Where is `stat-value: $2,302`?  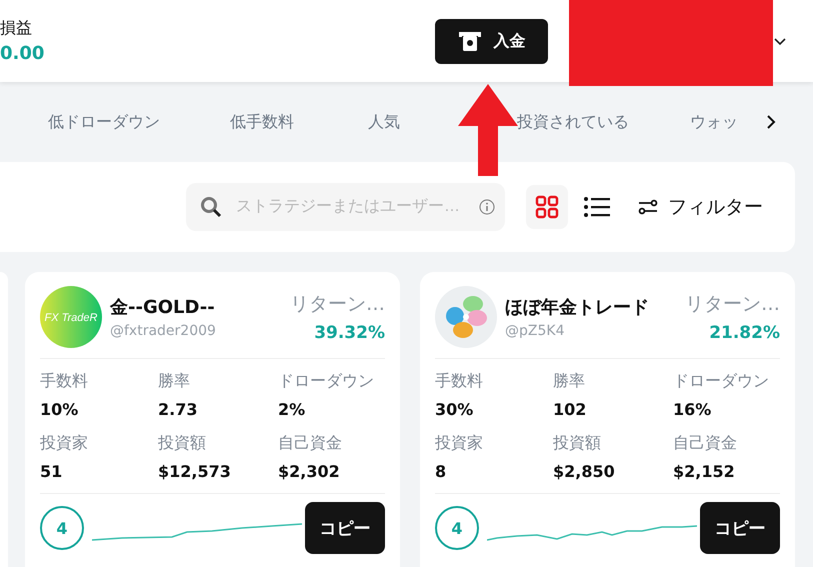 stat-value: $2,302 is located at coordinates (309, 471).